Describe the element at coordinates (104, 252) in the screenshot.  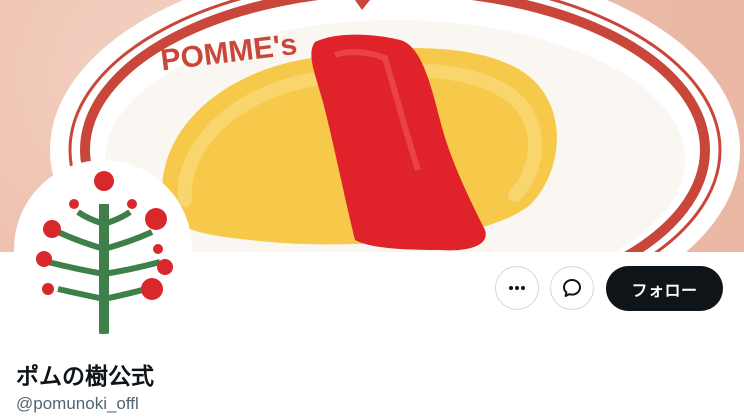
I see `tree-logo-icon` at that location.